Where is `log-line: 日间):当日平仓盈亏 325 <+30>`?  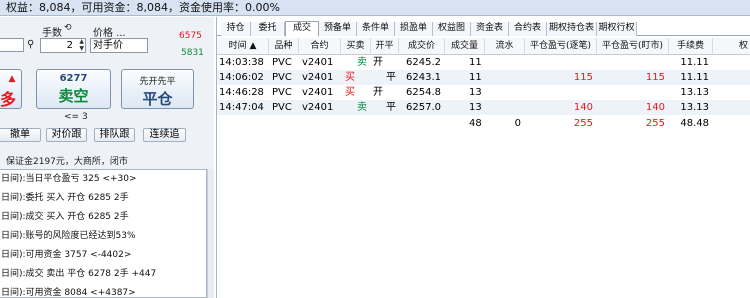
log-line: 日间):当日平仓盈亏 325 <+30> is located at coordinates (69, 179).